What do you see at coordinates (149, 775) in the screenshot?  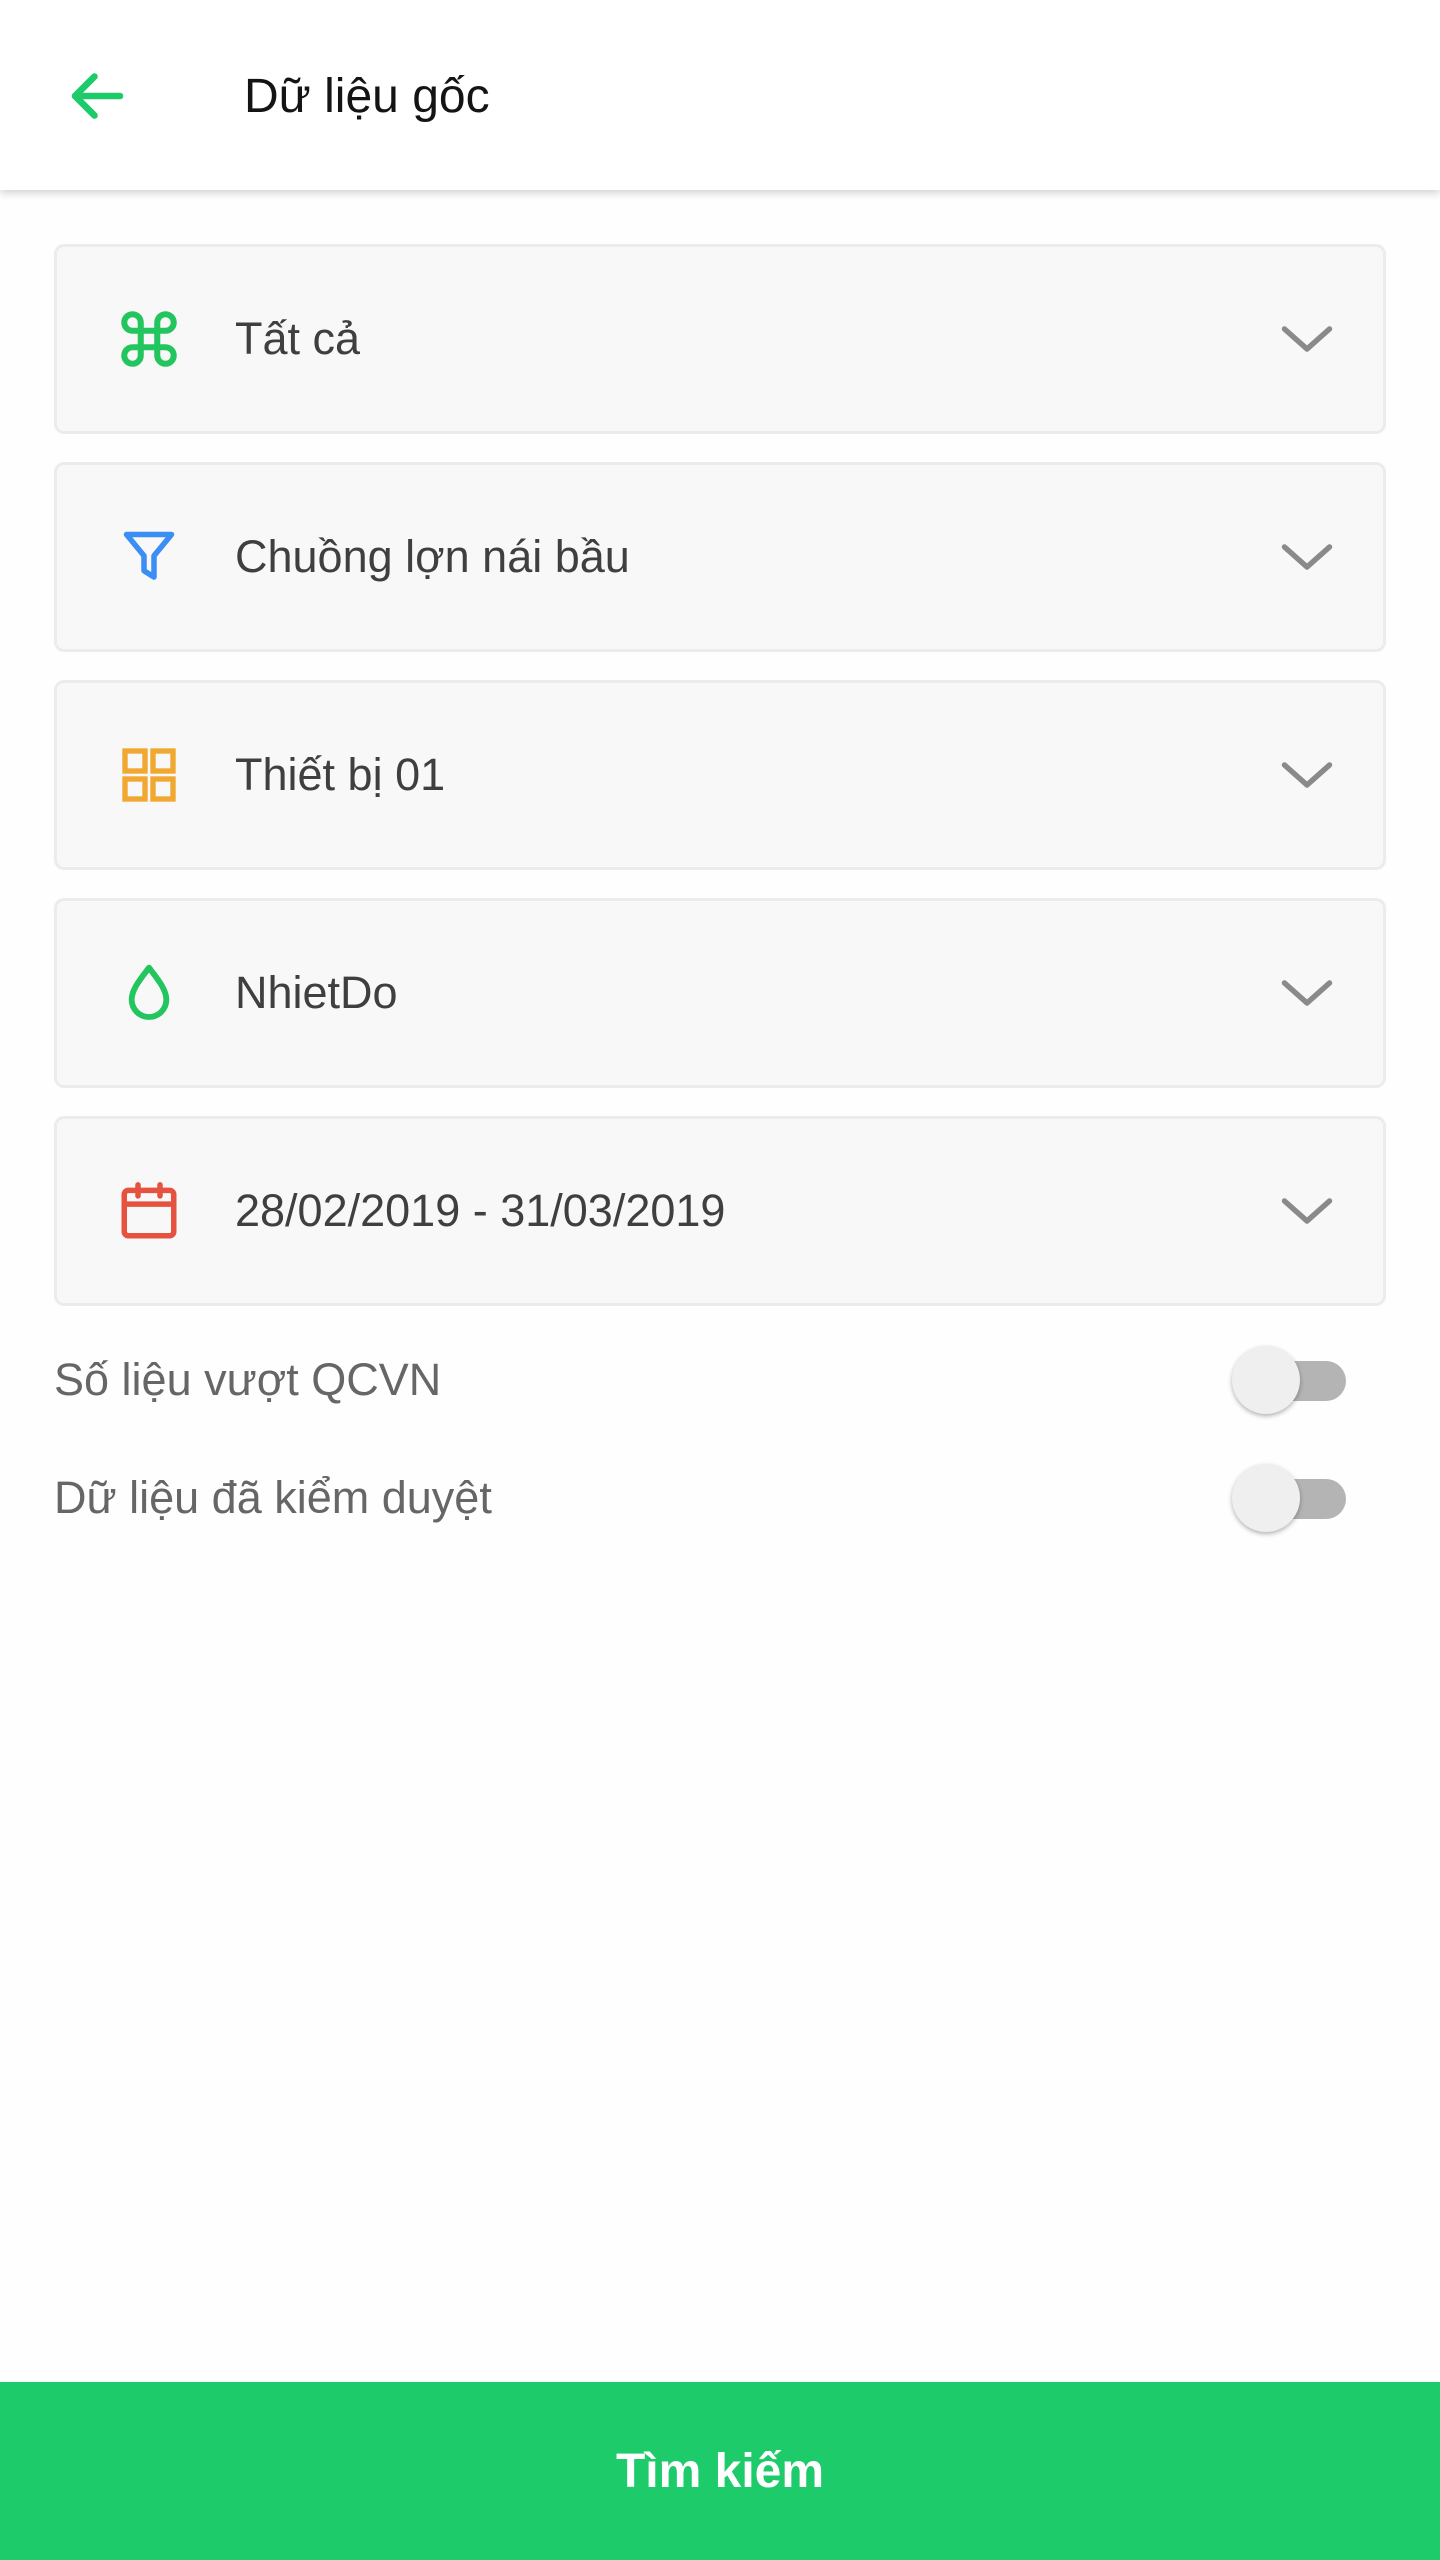 I see `grid-icon` at bounding box center [149, 775].